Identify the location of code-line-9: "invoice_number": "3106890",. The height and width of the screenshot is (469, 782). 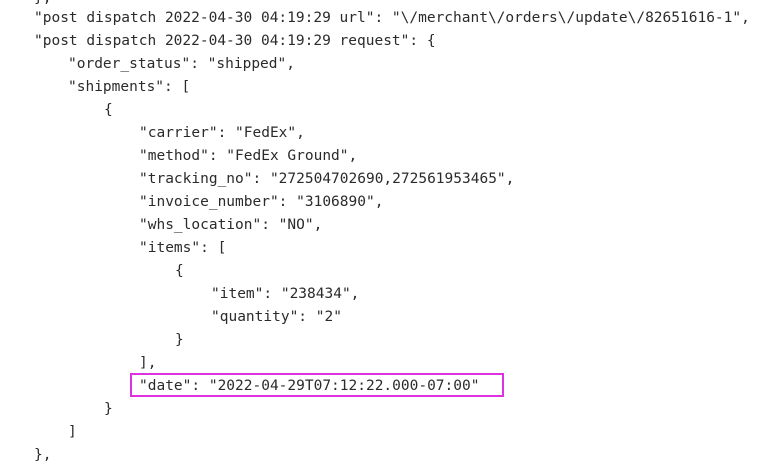
(261, 202).